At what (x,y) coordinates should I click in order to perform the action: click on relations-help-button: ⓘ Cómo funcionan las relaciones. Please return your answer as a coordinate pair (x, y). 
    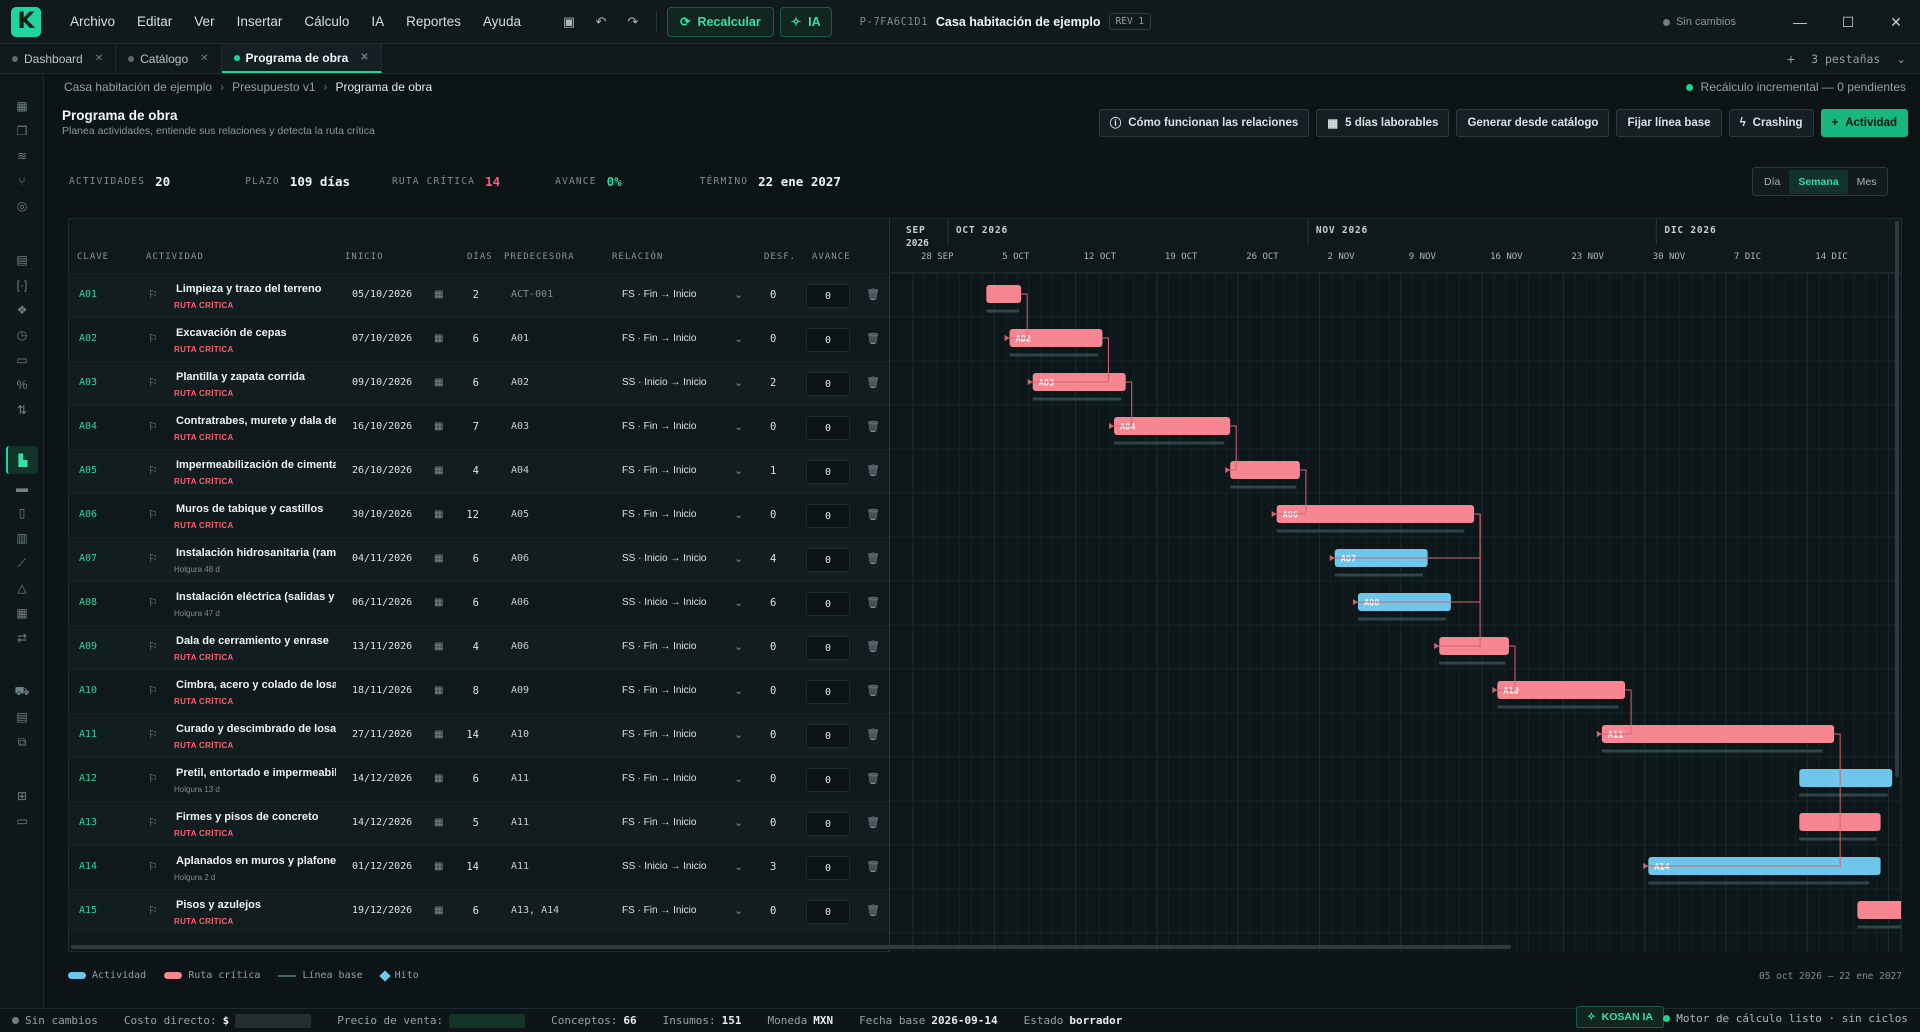
    Looking at the image, I should click on (1204, 123).